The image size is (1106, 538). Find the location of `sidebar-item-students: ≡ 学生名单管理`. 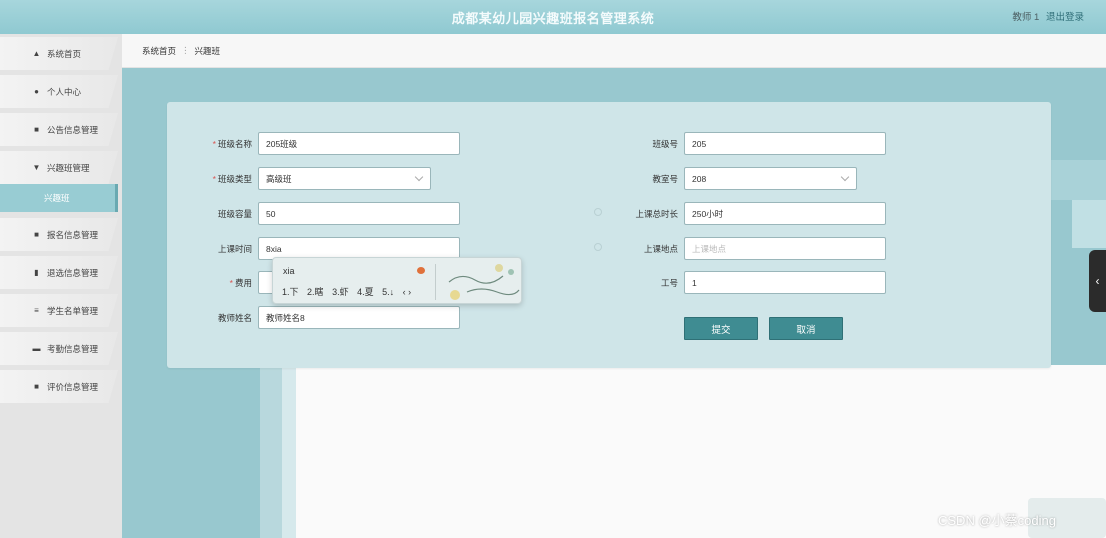

sidebar-item-students: ≡ 学生名单管理 is located at coordinates (59, 310).